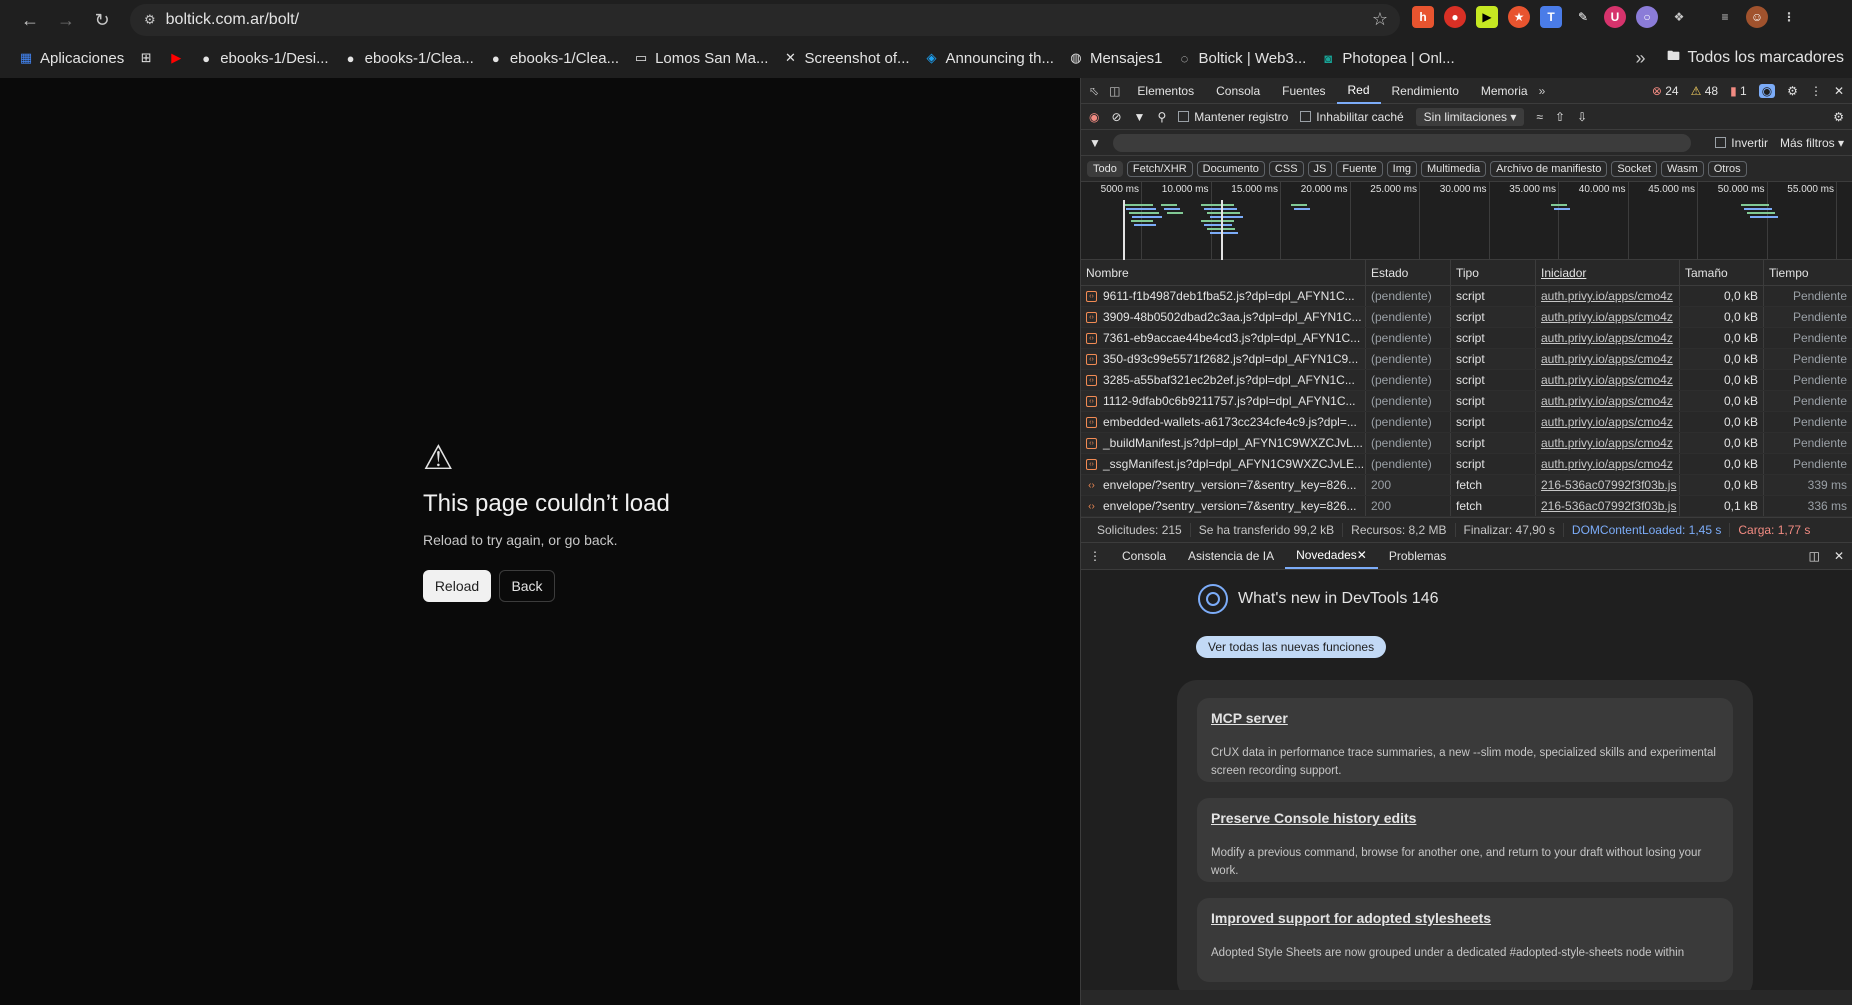 This screenshot has width=1852, height=1005. Describe the element at coordinates (1231, 556) in the screenshot. I see `drawer-tab: Asistencia de IA` at that location.